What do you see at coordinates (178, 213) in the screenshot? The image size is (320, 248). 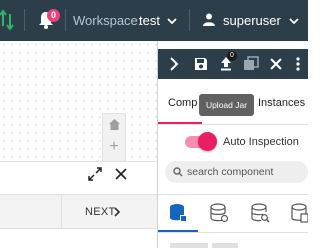 I see `database-component-icon` at bounding box center [178, 213].